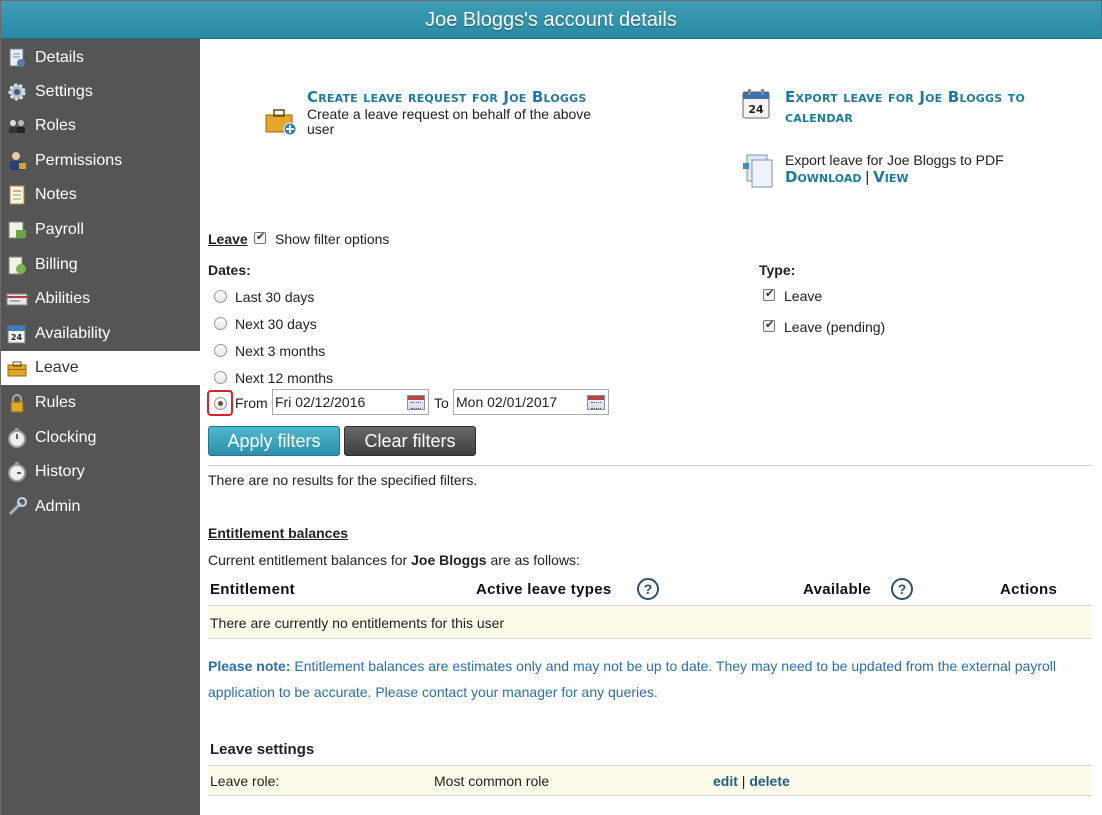  What do you see at coordinates (777, 270) in the screenshot?
I see `type-label: Type:` at bounding box center [777, 270].